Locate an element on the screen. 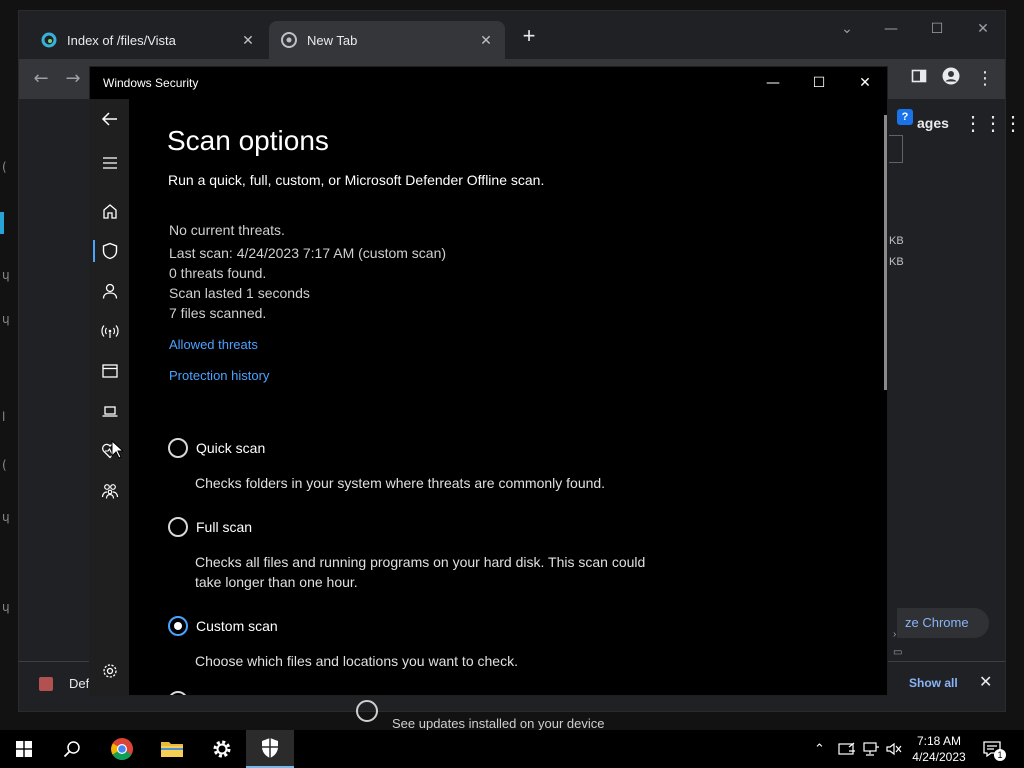 This screenshot has width=1024, height=768. content-fragment is located at coordinates (896, 149).